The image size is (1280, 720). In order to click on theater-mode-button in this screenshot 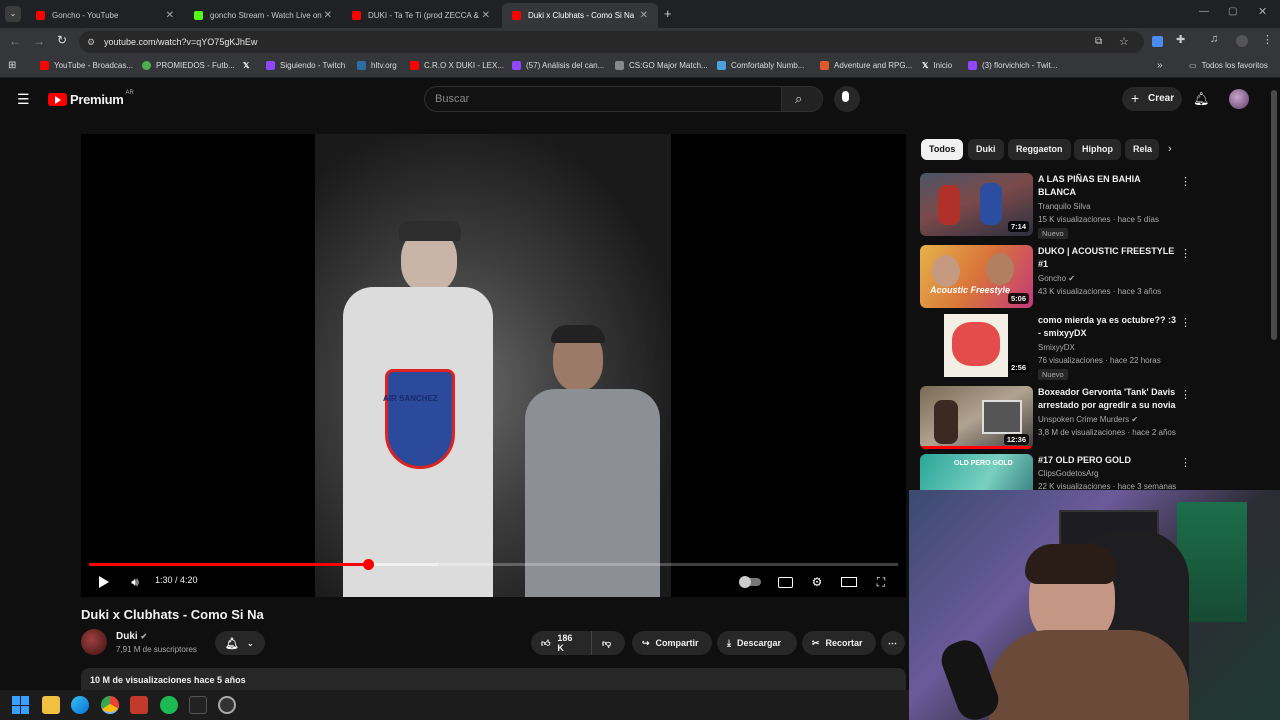, I will do `click(849, 582)`.